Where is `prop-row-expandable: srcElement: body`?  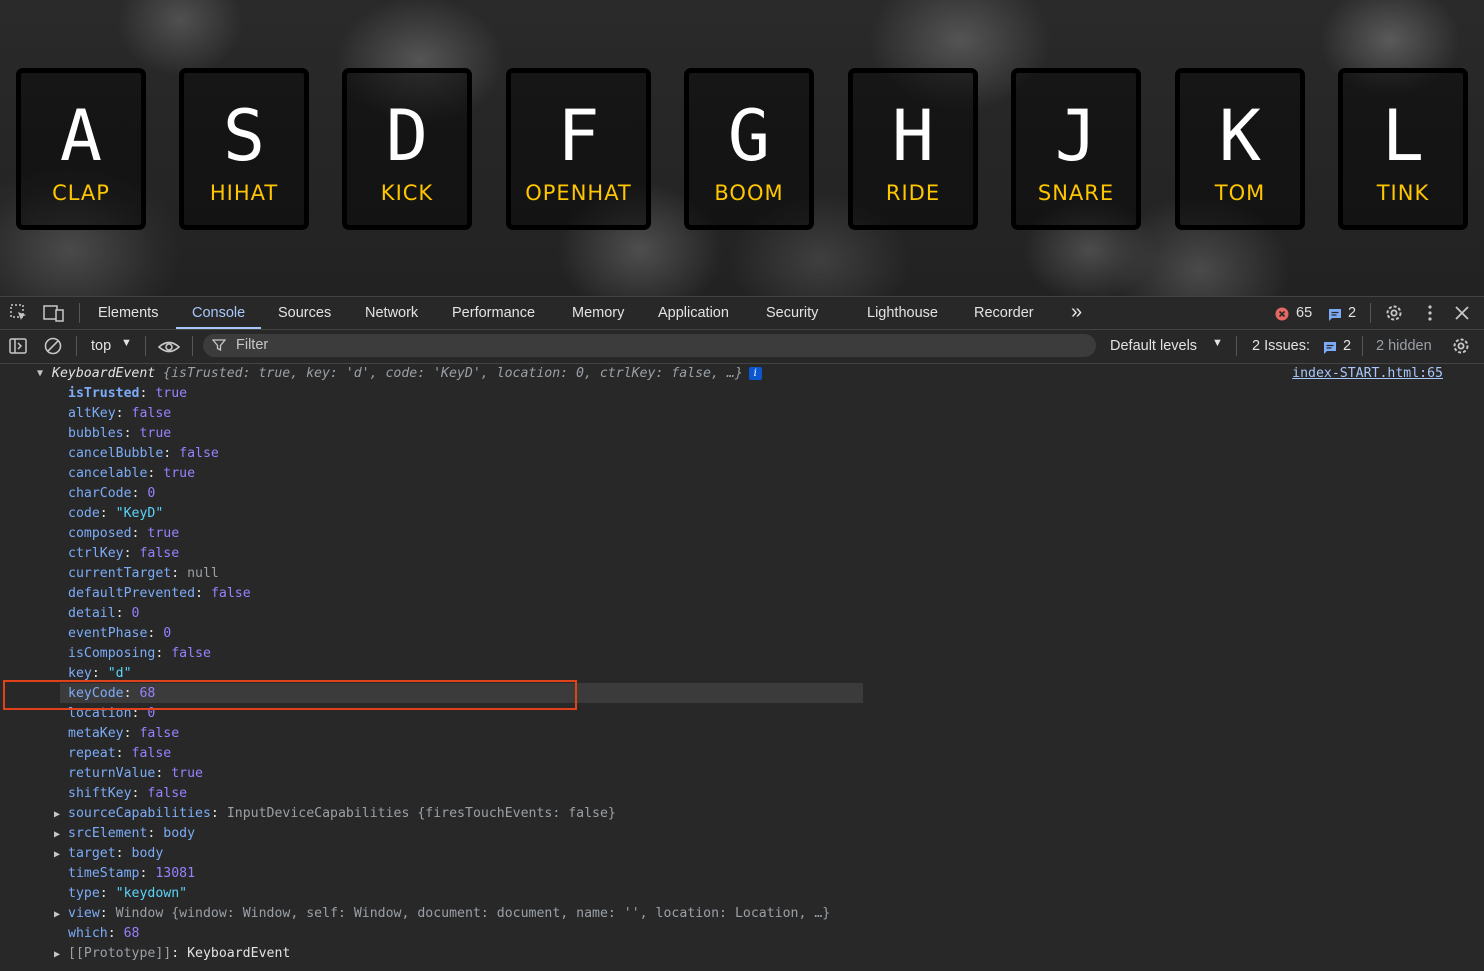 prop-row-expandable: srcElement: body is located at coordinates (131, 834).